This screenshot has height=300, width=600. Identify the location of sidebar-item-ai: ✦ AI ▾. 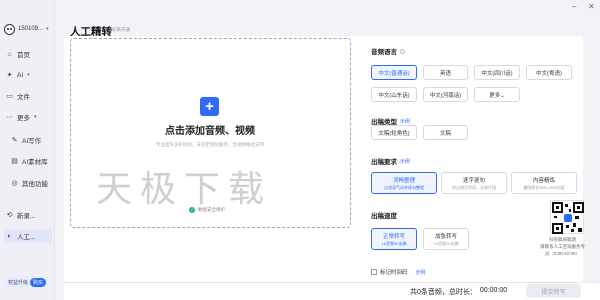
(28, 75).